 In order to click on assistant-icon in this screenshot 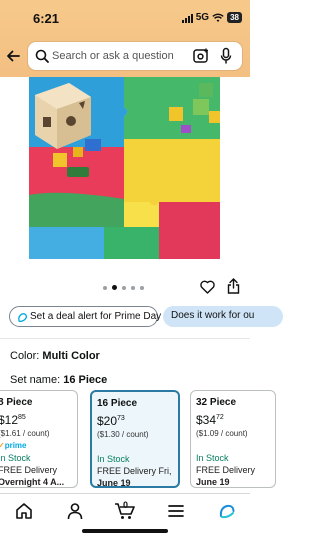, I will do `click(227, 511)`.